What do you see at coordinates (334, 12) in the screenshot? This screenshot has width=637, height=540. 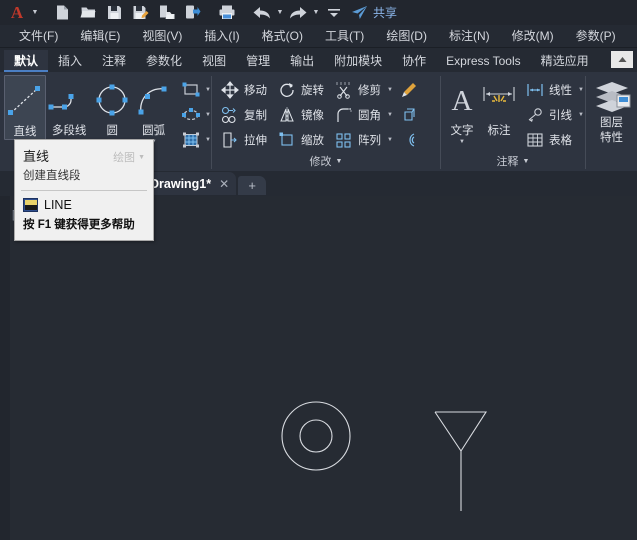 I see `customize-qat-button` at bounding box center [334, 12].